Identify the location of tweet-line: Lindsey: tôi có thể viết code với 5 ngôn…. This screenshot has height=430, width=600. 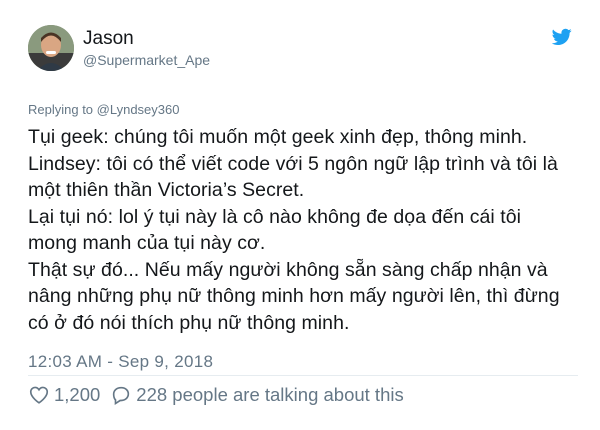
(293, 163).